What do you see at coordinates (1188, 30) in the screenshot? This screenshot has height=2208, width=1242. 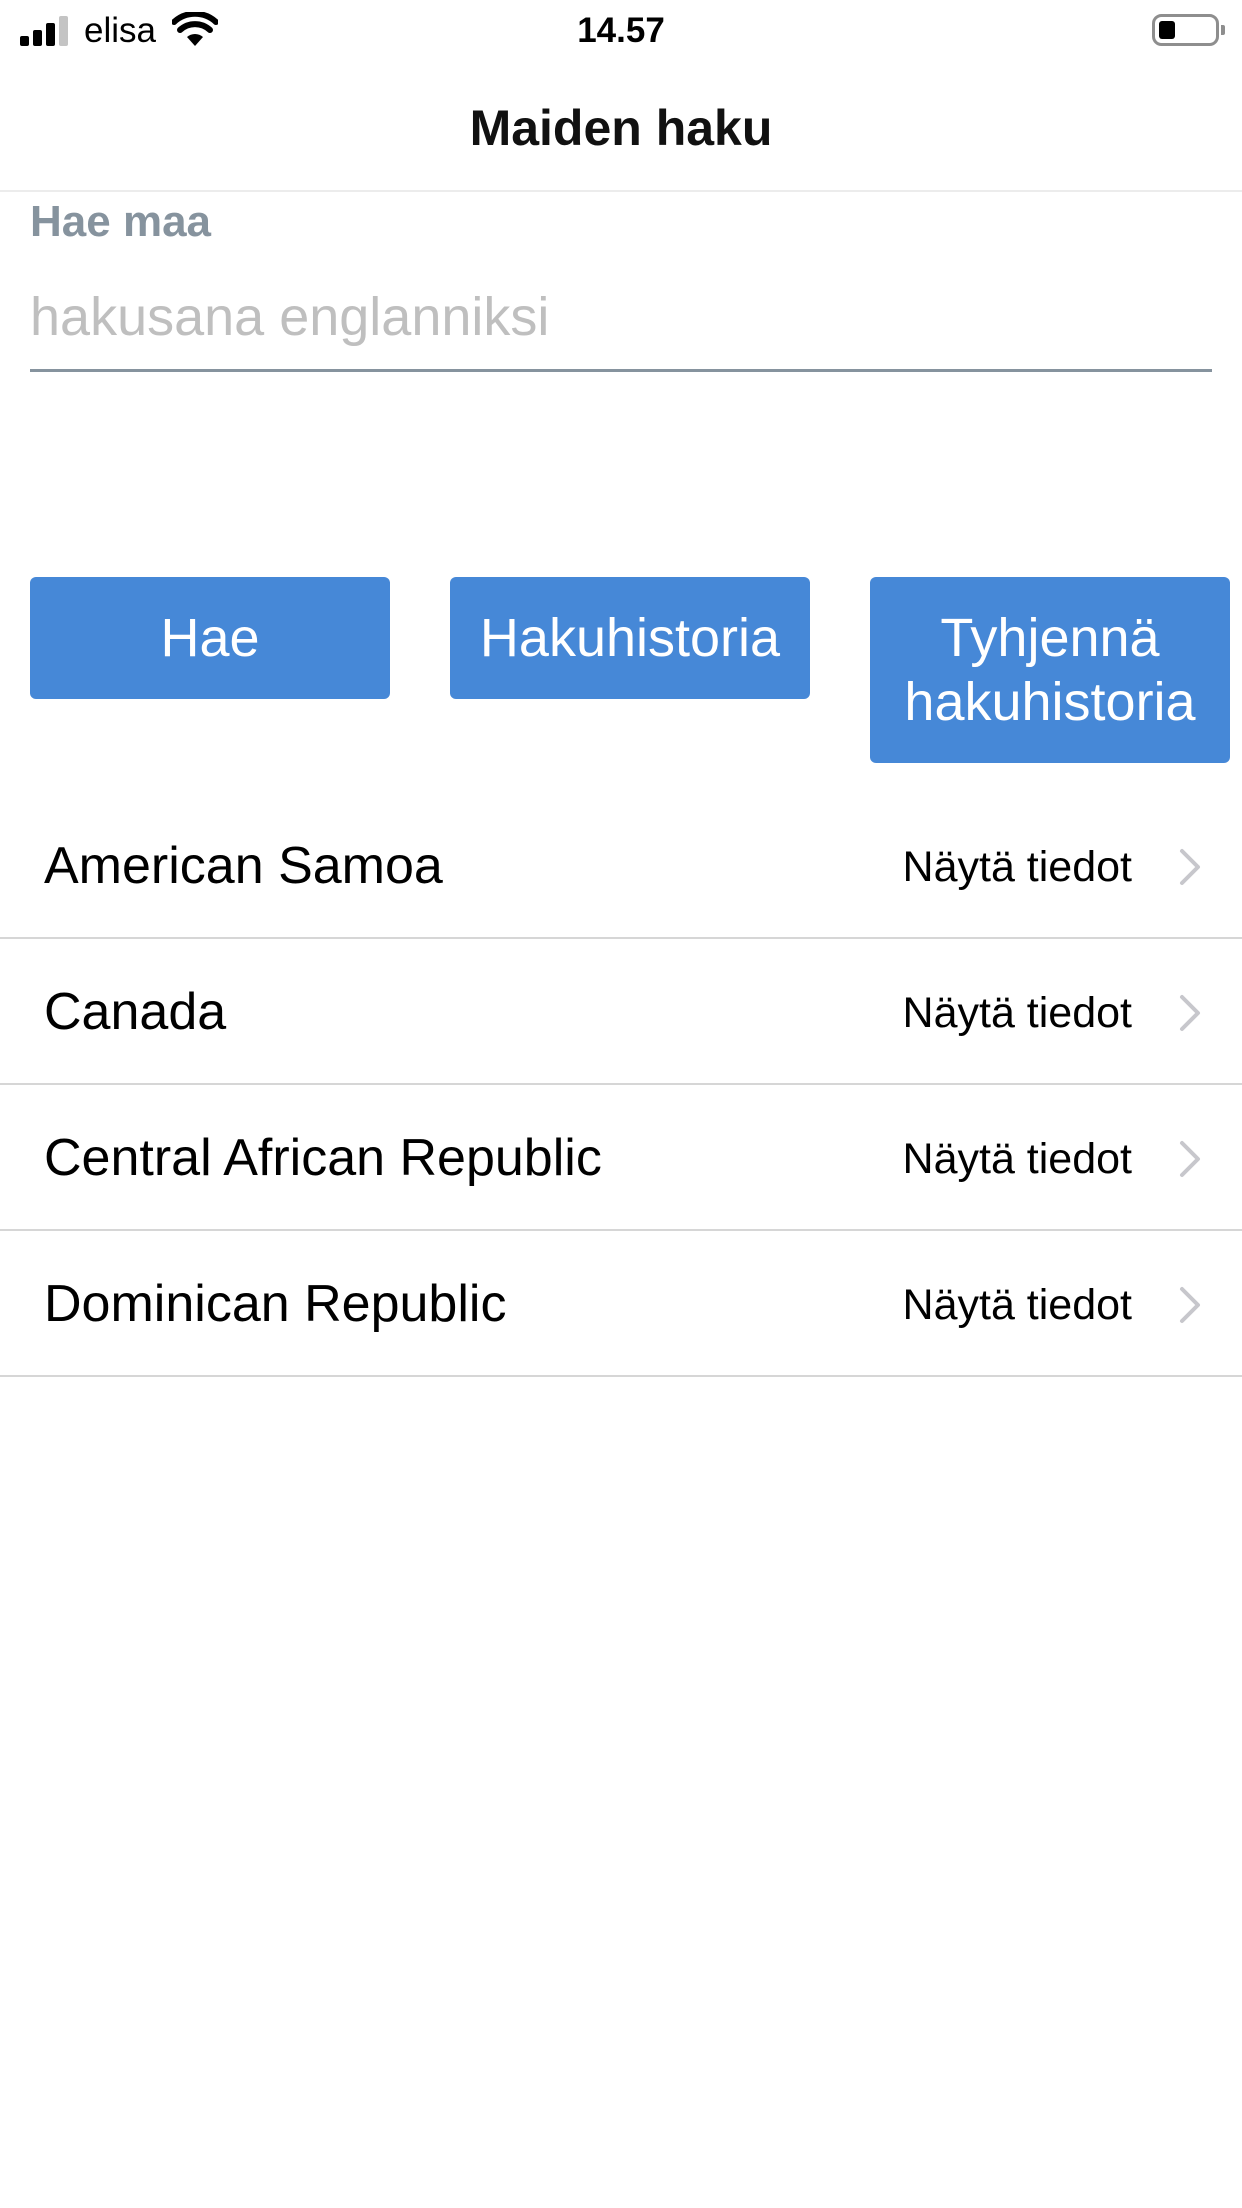 I see `battery-icon` at bounding box center [1188, 30].